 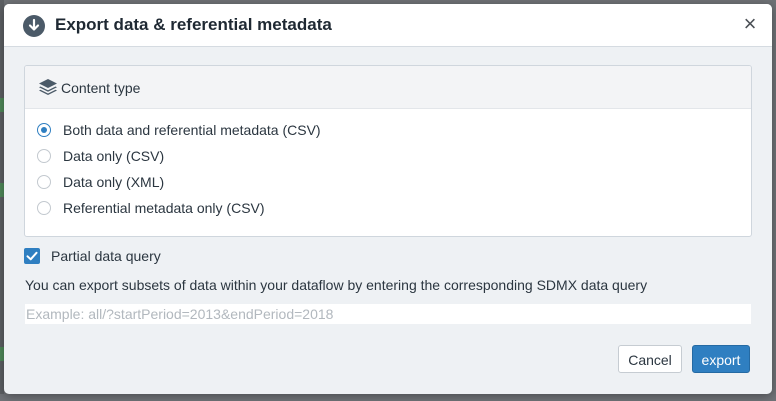 I want to click on download-circle-icon, so click(x=34, y=26).